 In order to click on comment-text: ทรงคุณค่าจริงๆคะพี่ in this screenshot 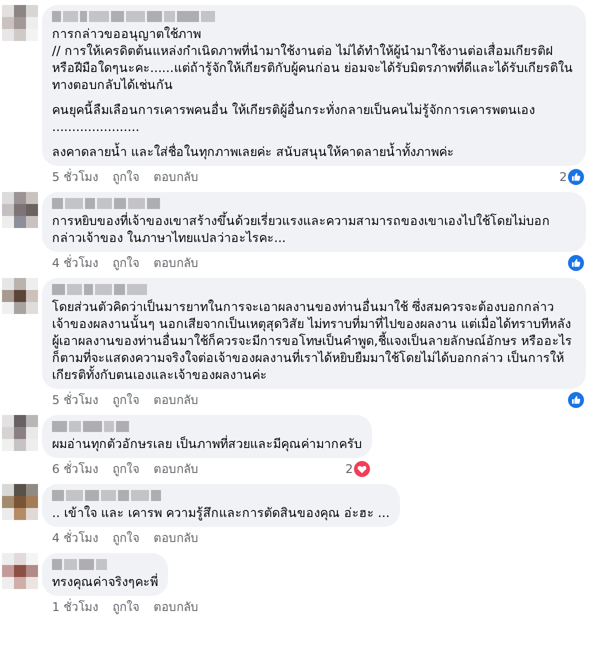, I will do `click(105, 581)`.